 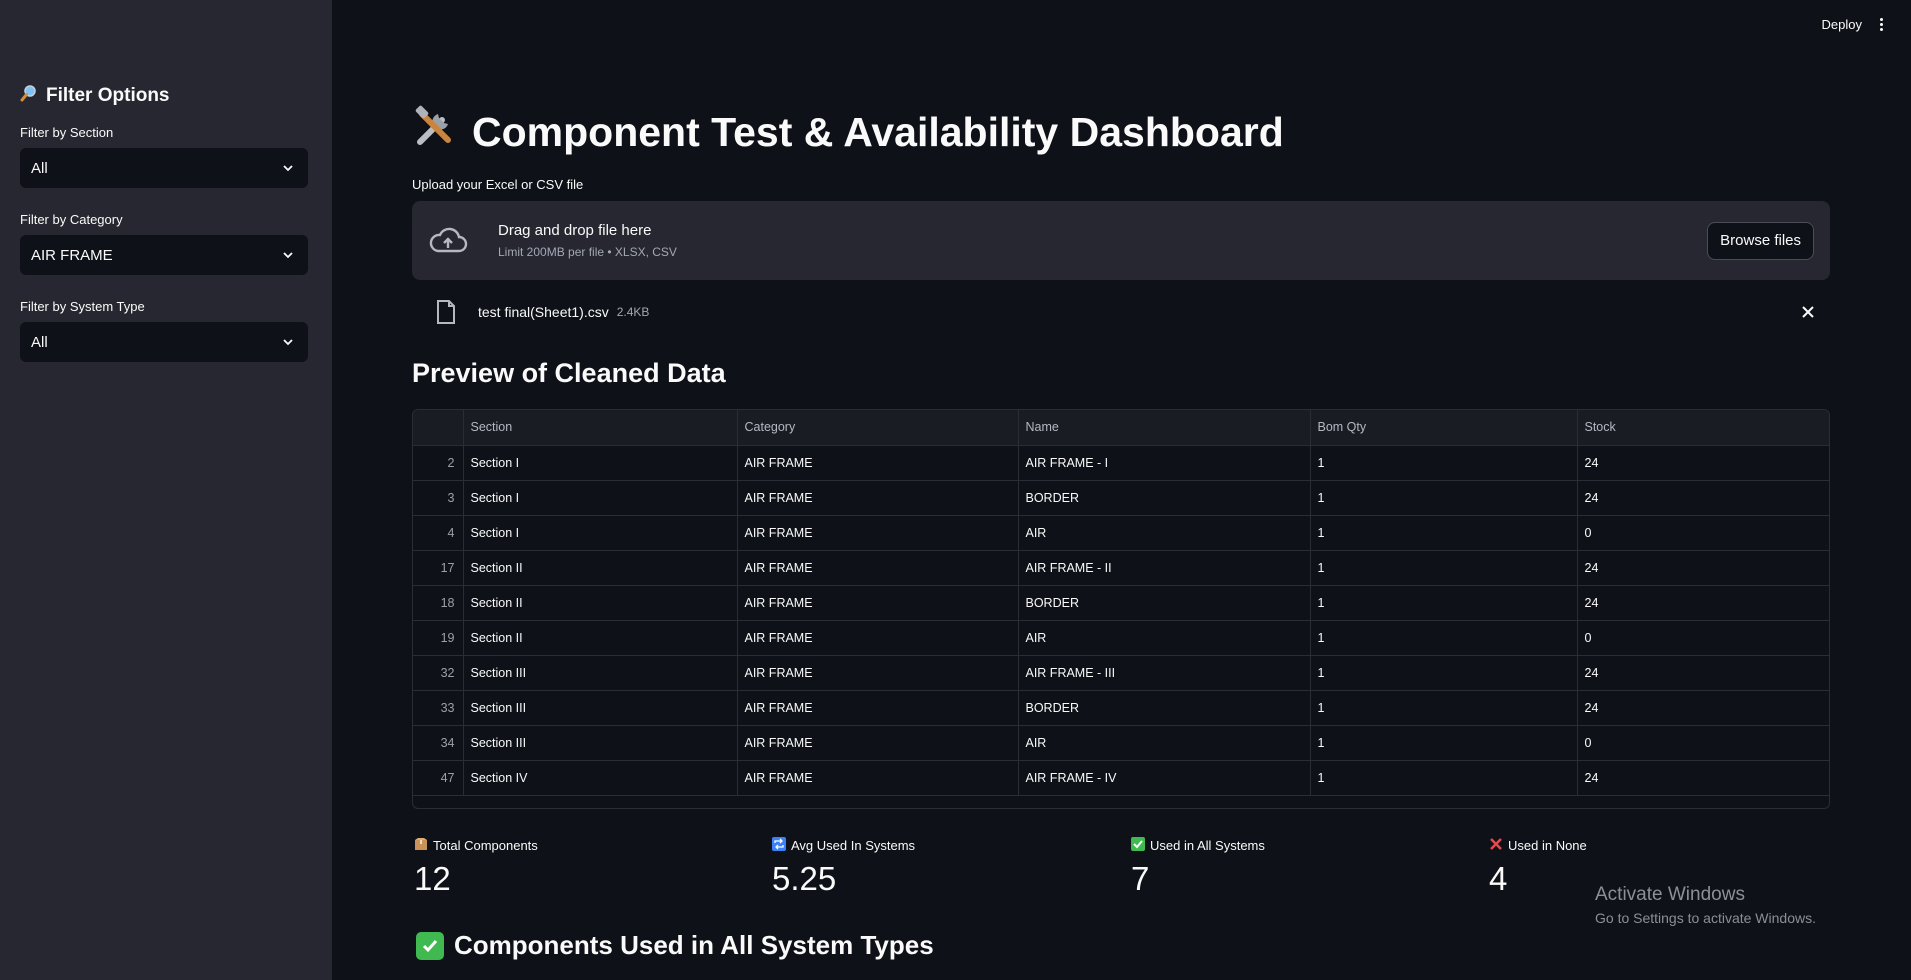 I want to click on watermark-line1: Activate Windows, so click(x=1670, y=894).